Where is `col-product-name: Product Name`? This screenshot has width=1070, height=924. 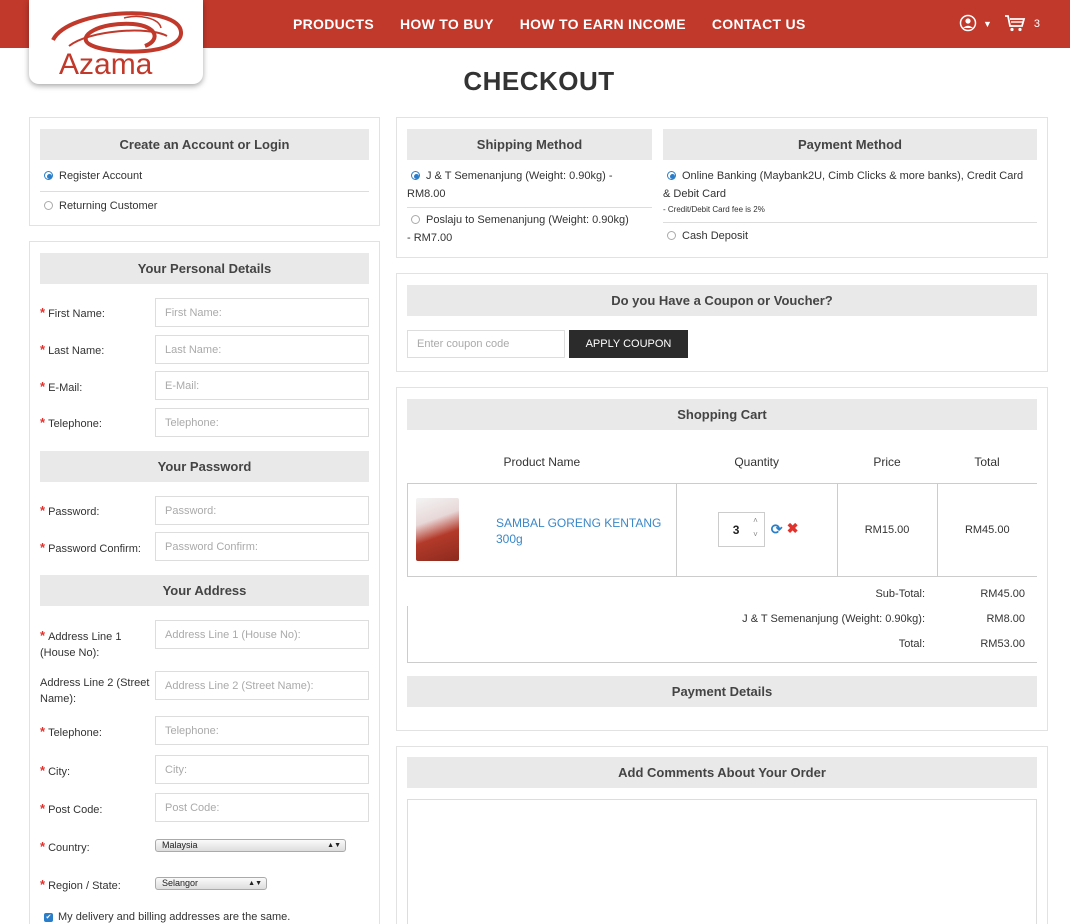
col-product-name: Product Name is located at coordinates (542, 461).